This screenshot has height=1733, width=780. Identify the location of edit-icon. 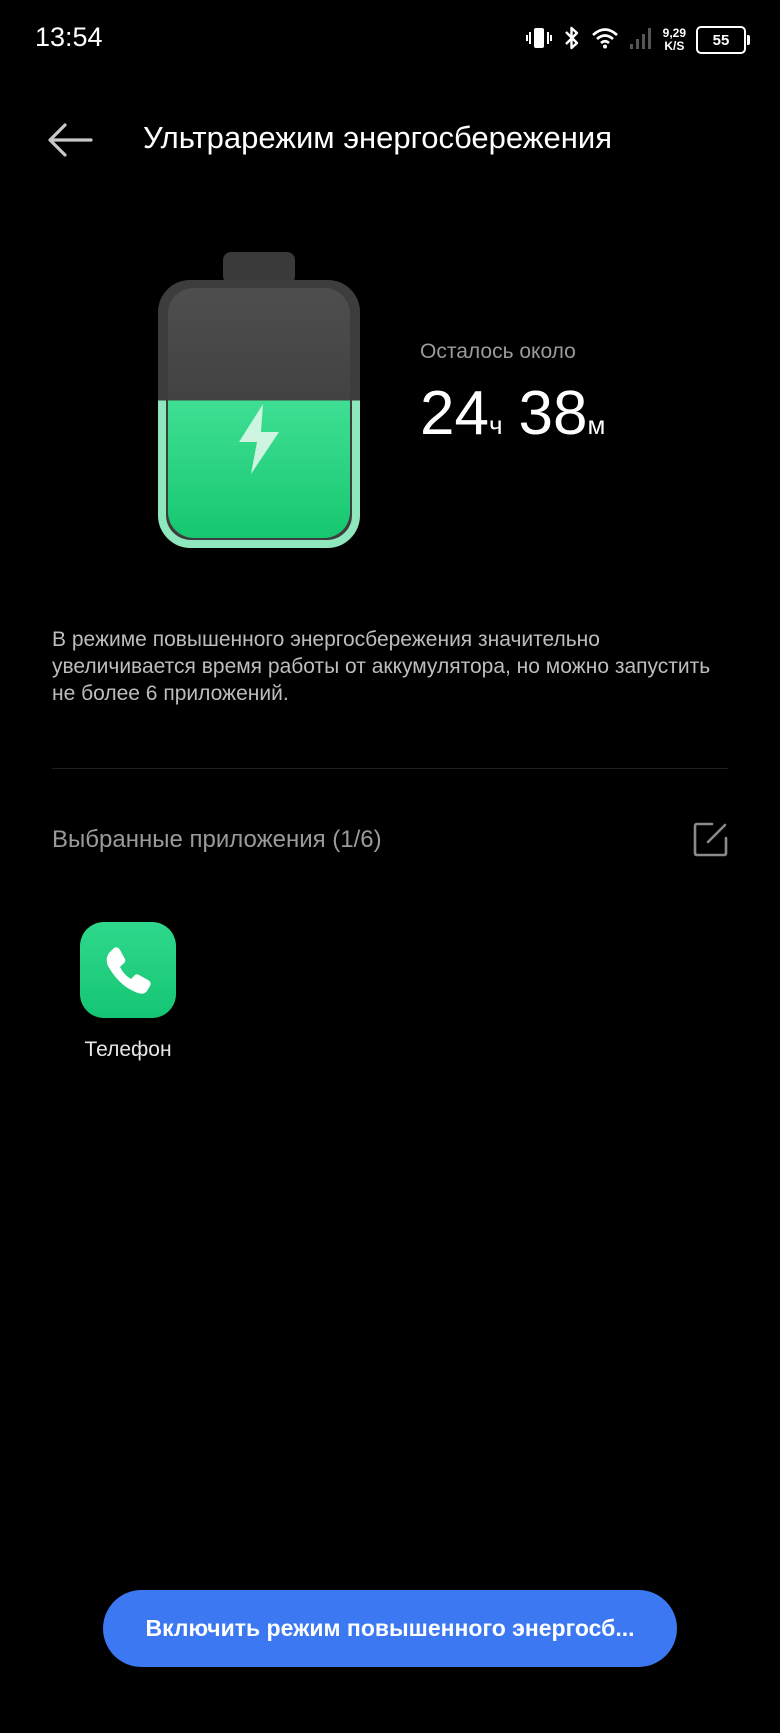
(710, 839).